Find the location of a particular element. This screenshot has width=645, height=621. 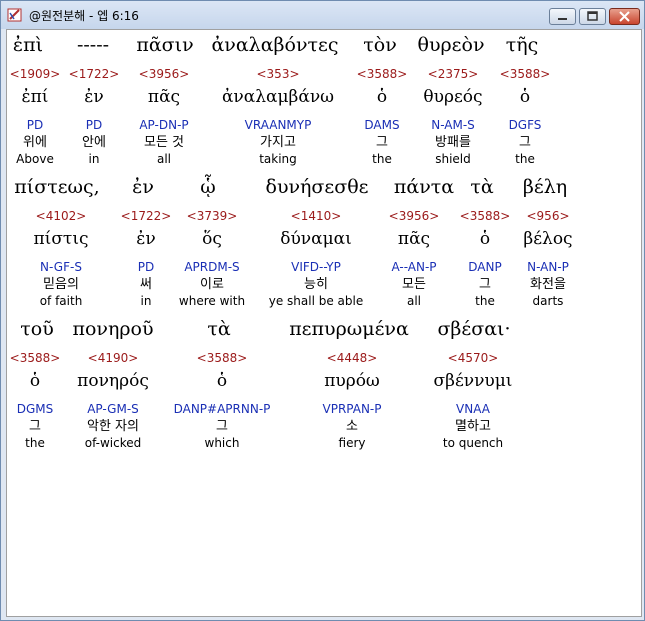

lemma: ὁ is located at coordinates (222, 381).